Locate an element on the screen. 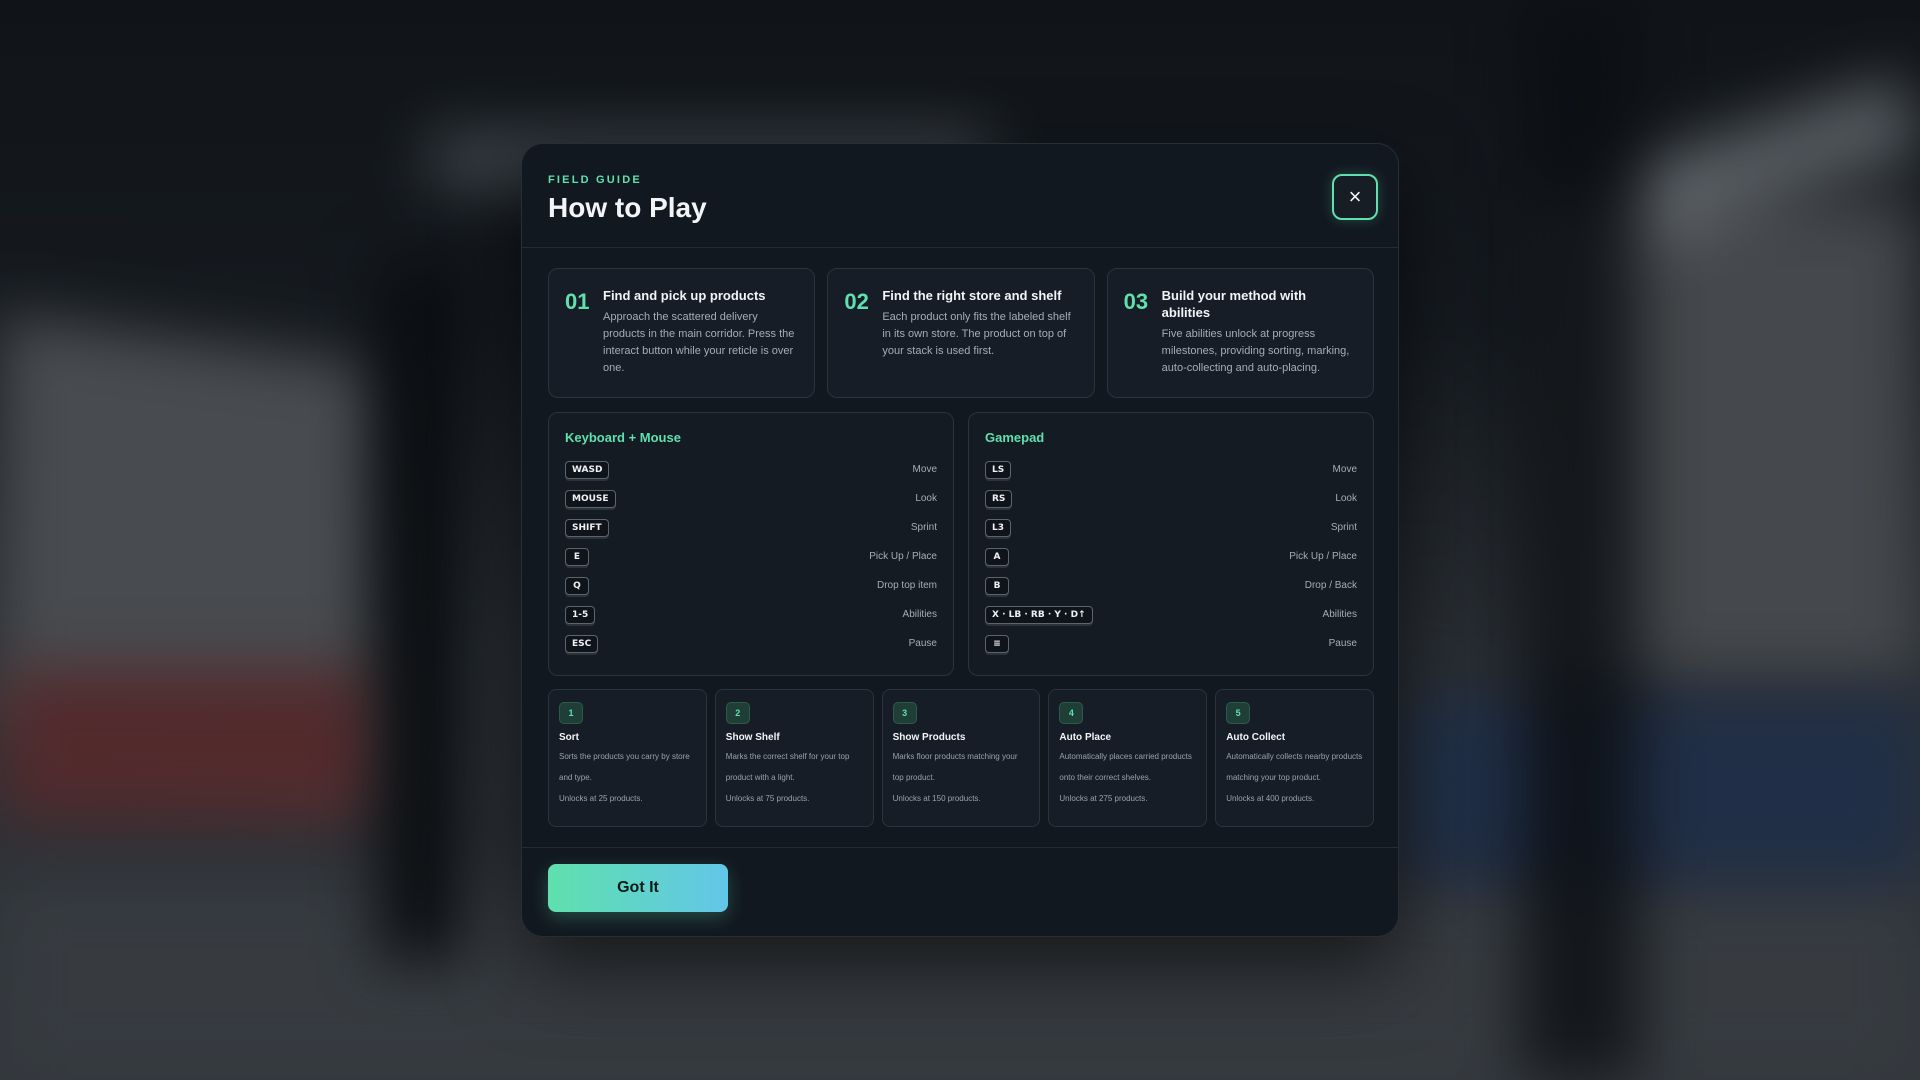  button-cap: RS is located at coordinates (999, 498).